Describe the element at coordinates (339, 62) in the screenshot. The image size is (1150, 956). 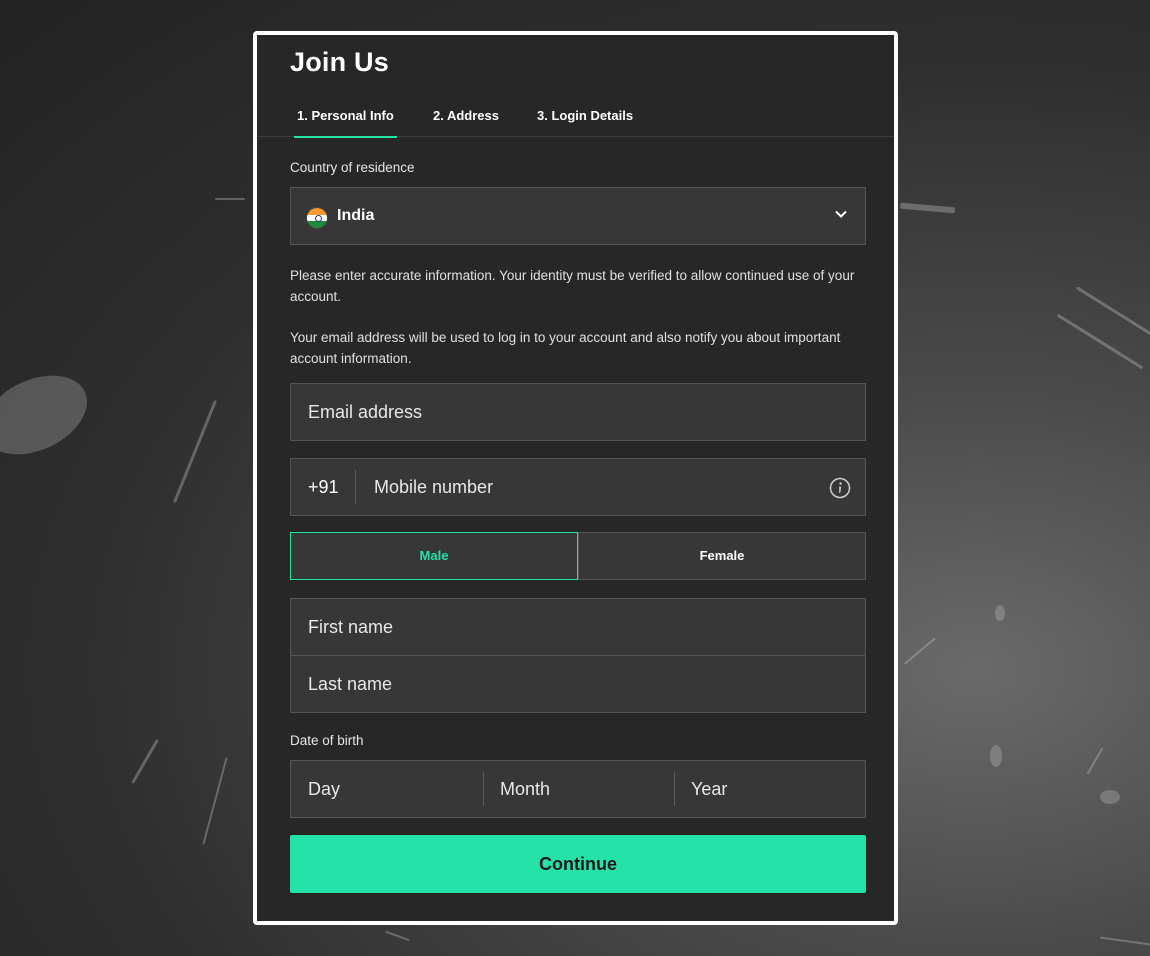
I see `modal-title: Join Us` at that location.